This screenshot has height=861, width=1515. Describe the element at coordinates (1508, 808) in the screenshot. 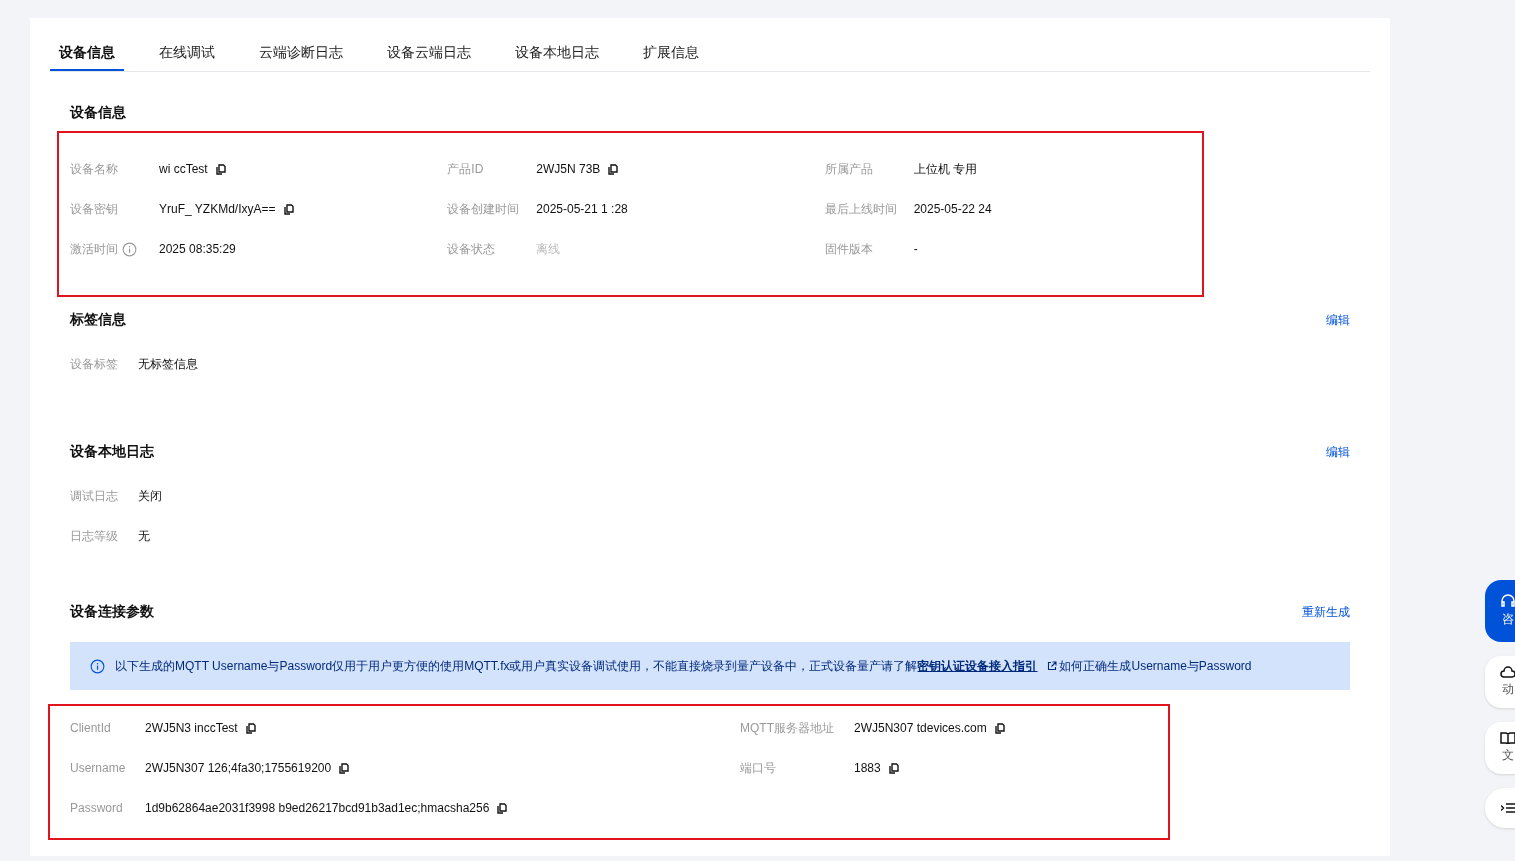

I see `list-indent-icon` at that location.